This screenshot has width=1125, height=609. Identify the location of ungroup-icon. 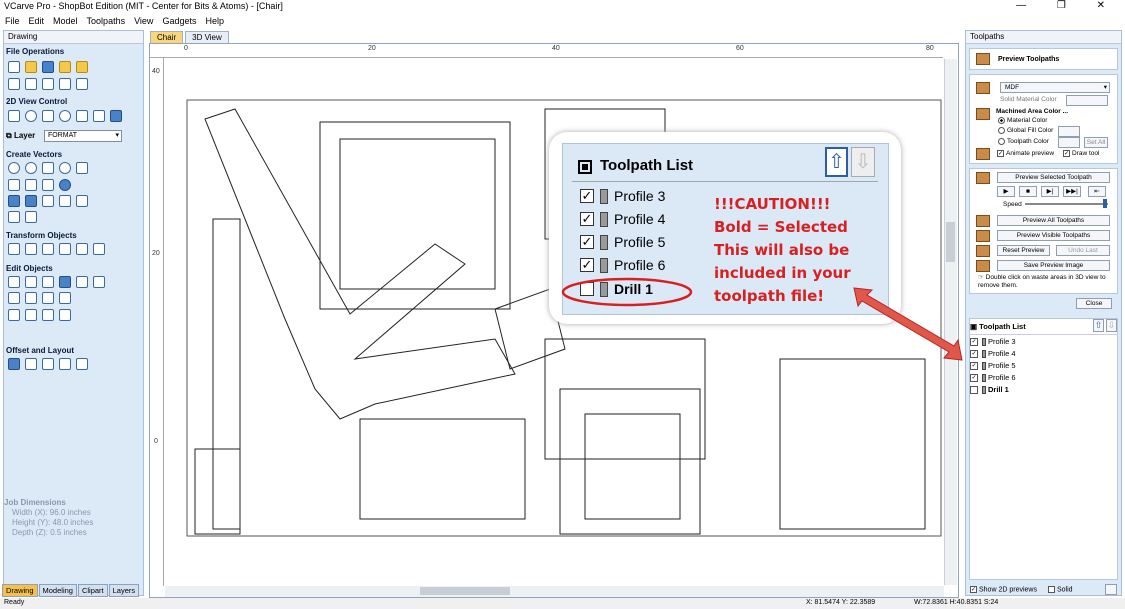
(82, 282).